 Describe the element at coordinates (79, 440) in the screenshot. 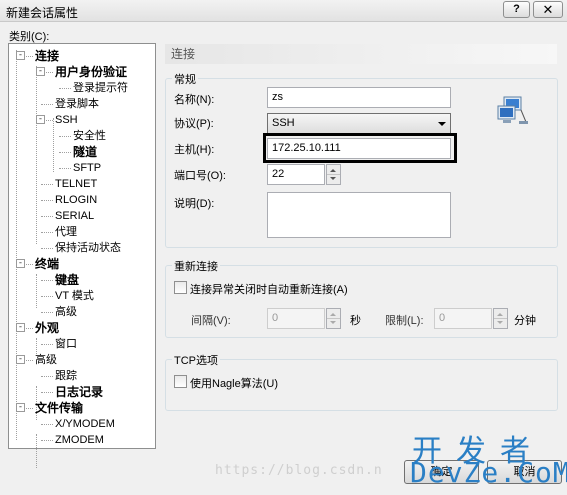

I see `tree-item: ZMODEM` at that location.